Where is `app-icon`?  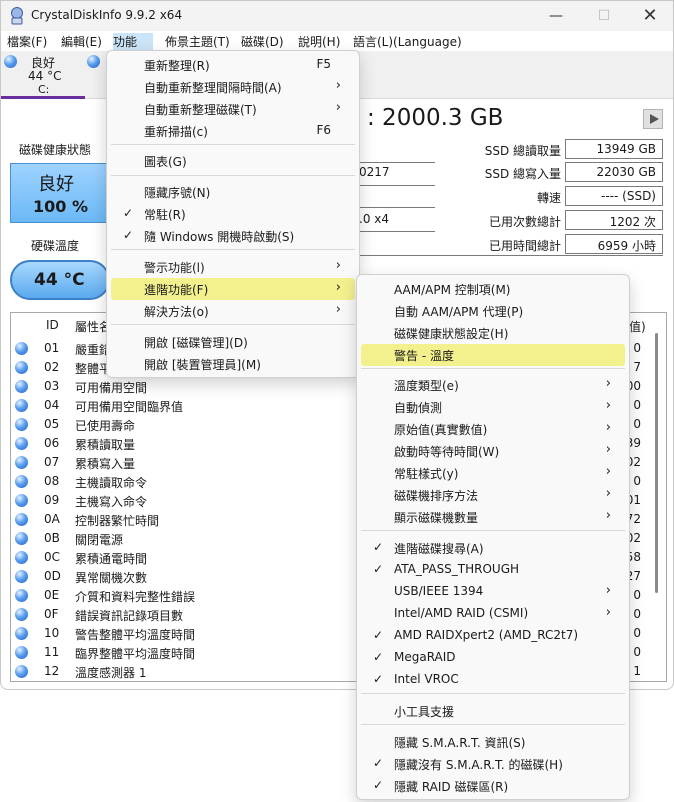
app-icon is located at coordinates (17, 16).